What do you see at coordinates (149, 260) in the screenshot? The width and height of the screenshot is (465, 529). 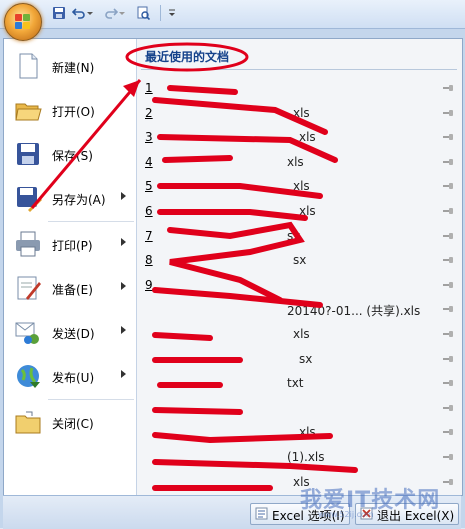 I see `recent-document-number: 8` at bounding box center [149, 260].